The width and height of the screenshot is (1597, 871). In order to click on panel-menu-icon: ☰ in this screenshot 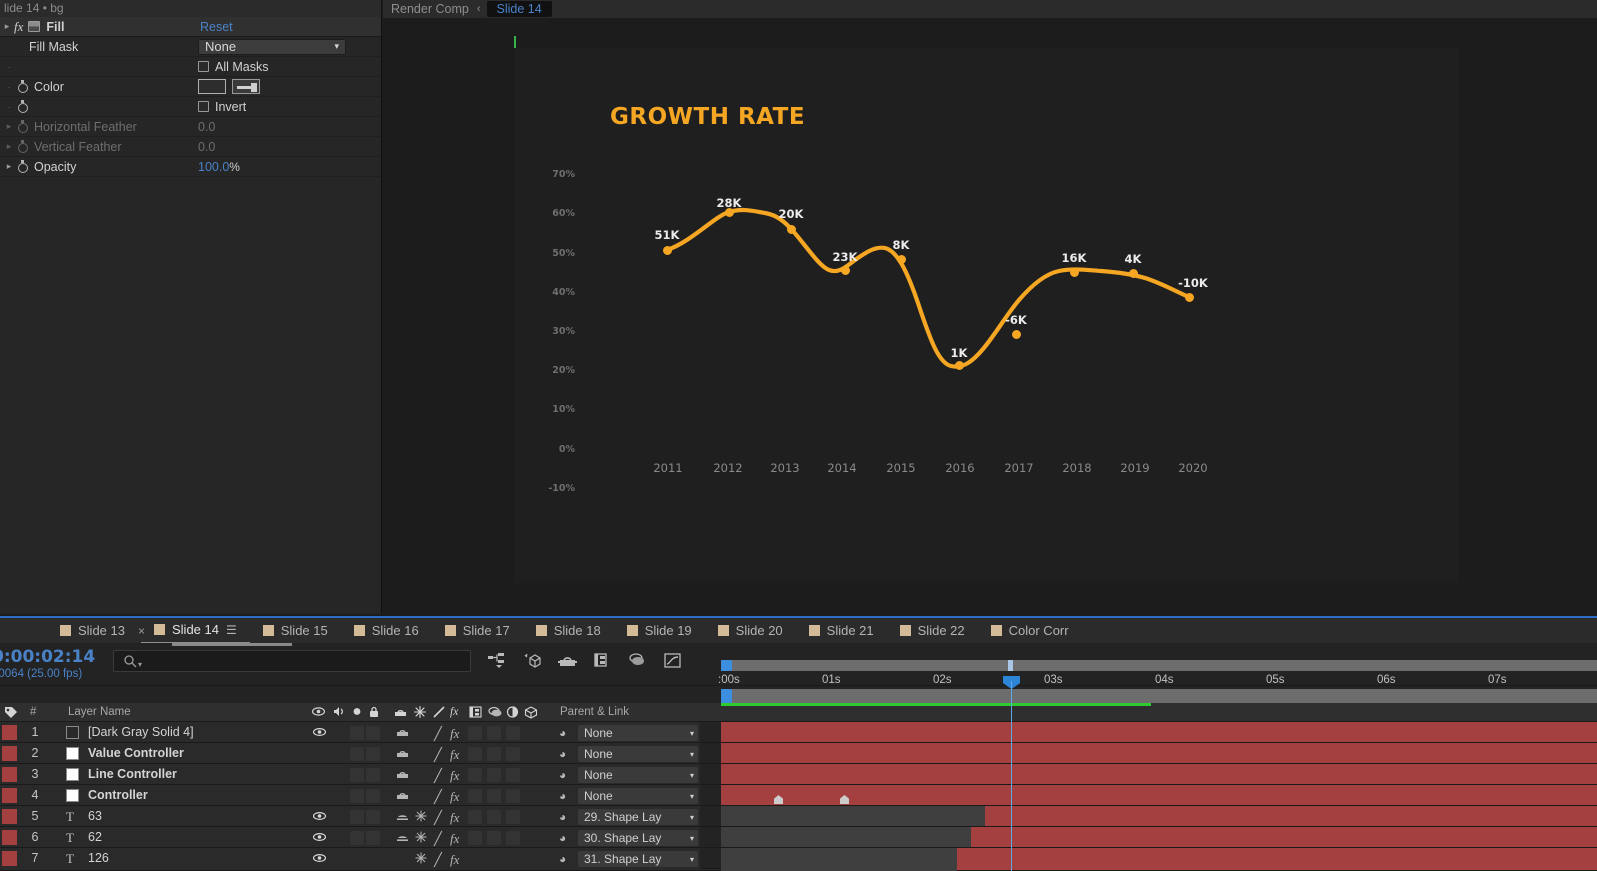, I will do `click(231, 630)`.